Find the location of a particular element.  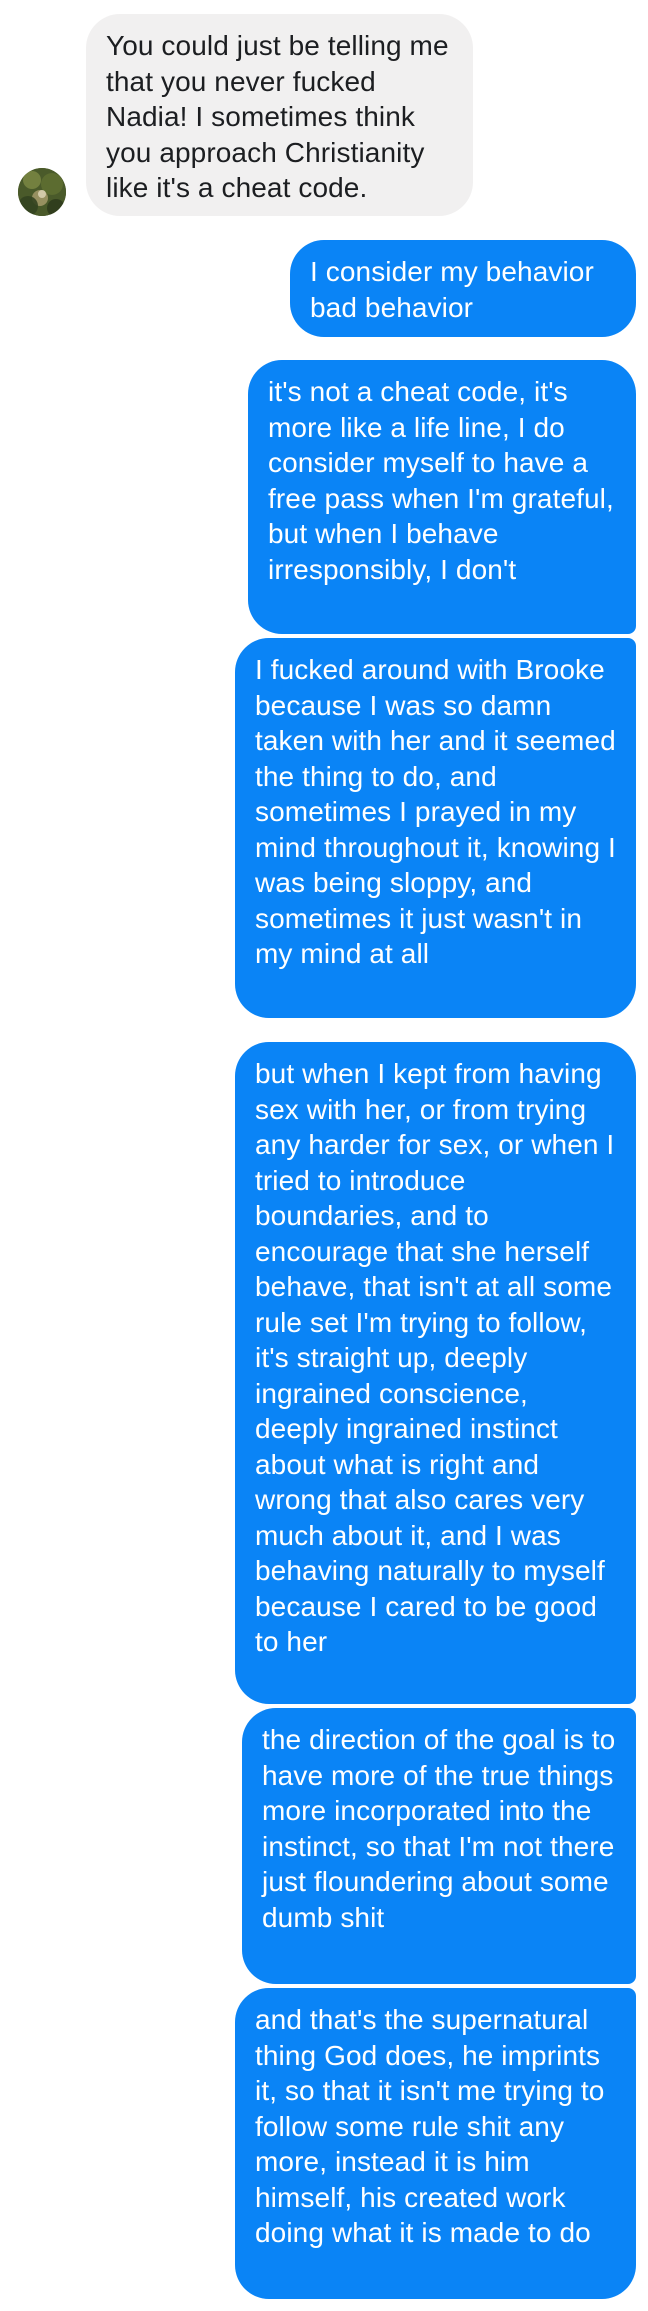

avatar-photo-icon is located at coordinates (42, 192).